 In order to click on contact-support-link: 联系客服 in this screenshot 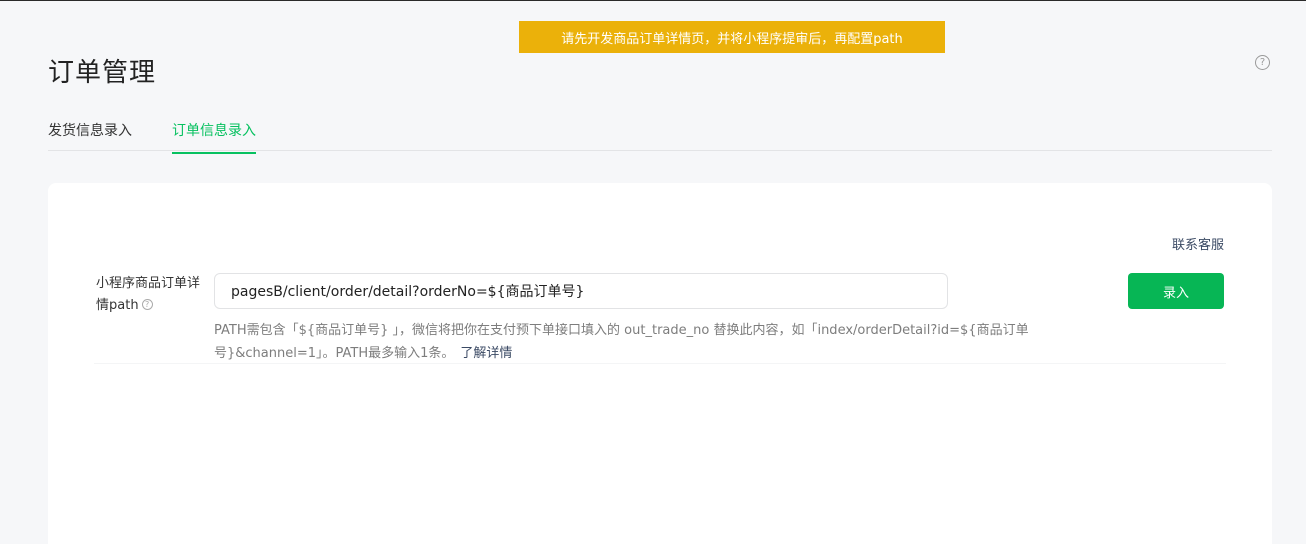, I will do `click(1198, 243)`.